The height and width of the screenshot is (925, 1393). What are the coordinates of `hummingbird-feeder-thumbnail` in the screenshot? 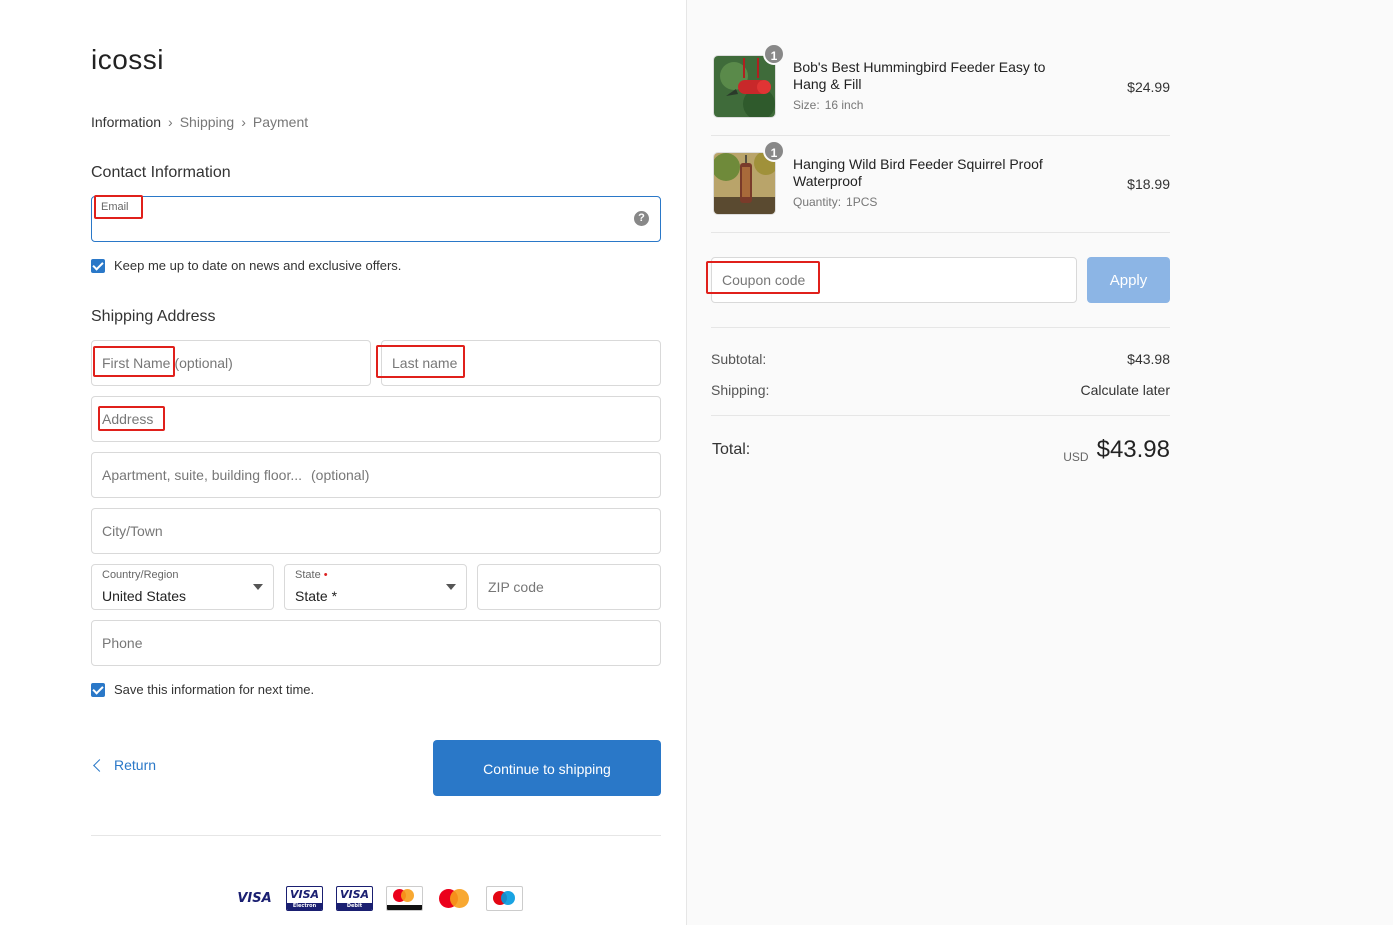 It's located at (744, 86).